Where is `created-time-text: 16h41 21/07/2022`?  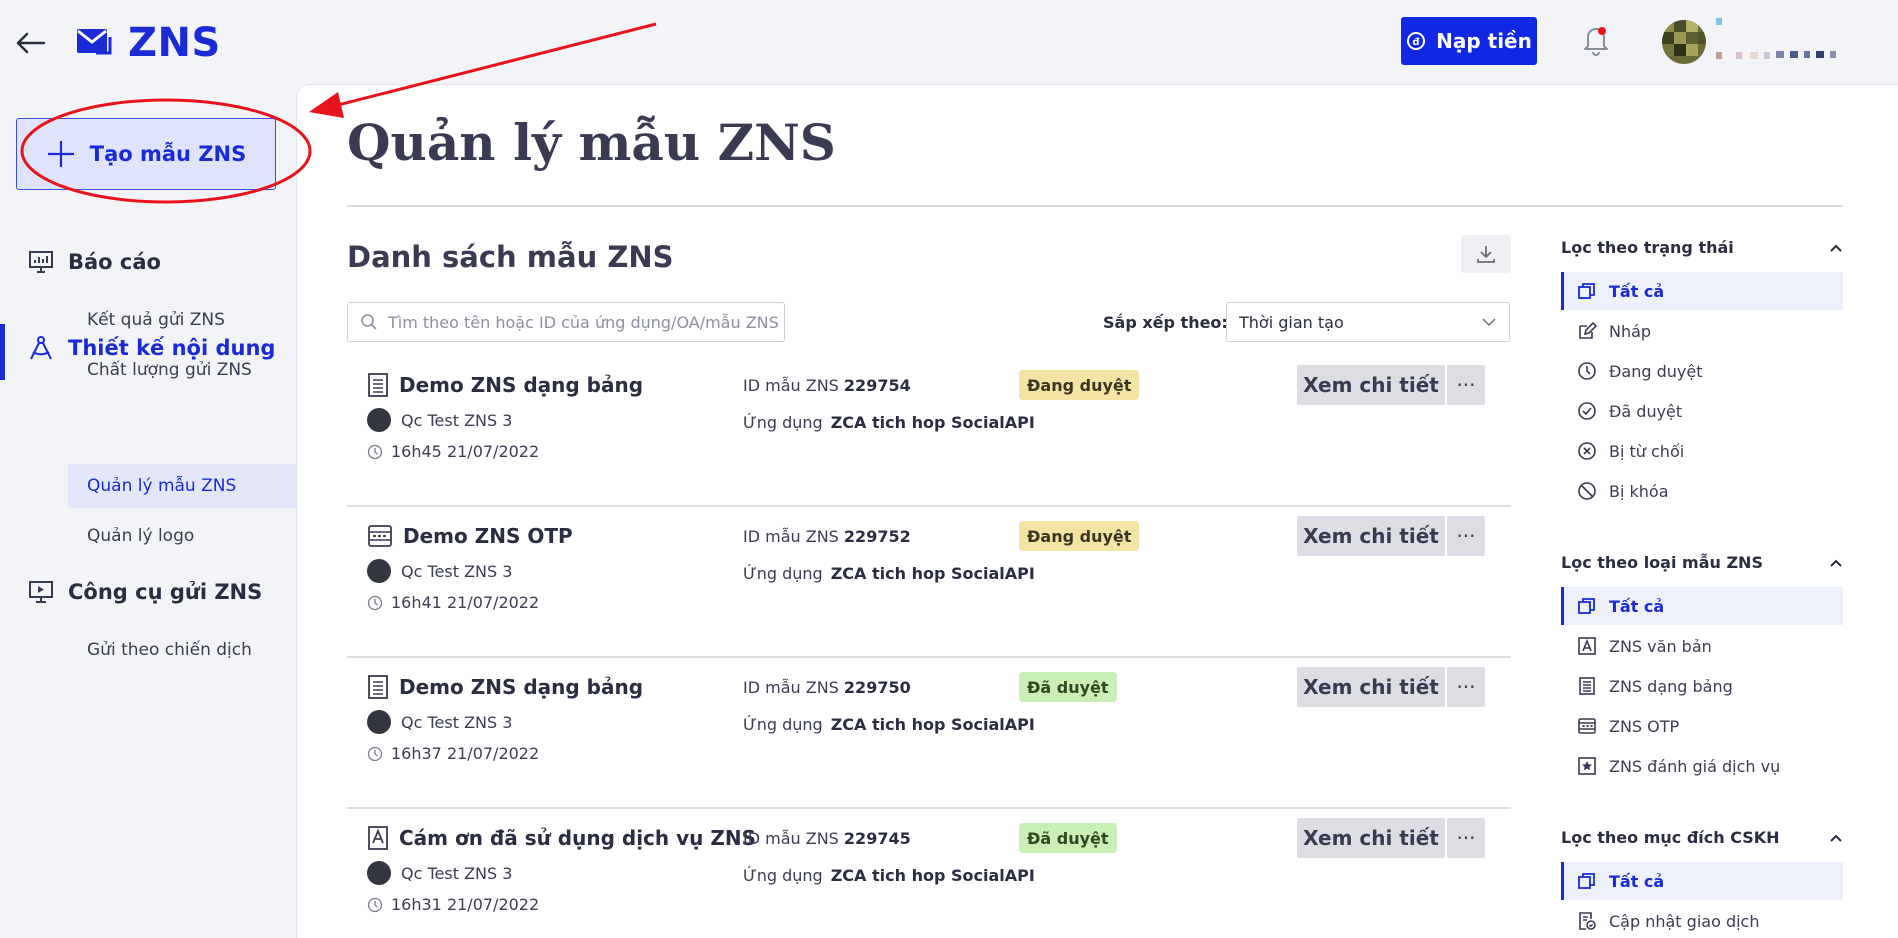 created-time-text: 16h41 21/07/2022 is located at coordinates (465, 602).